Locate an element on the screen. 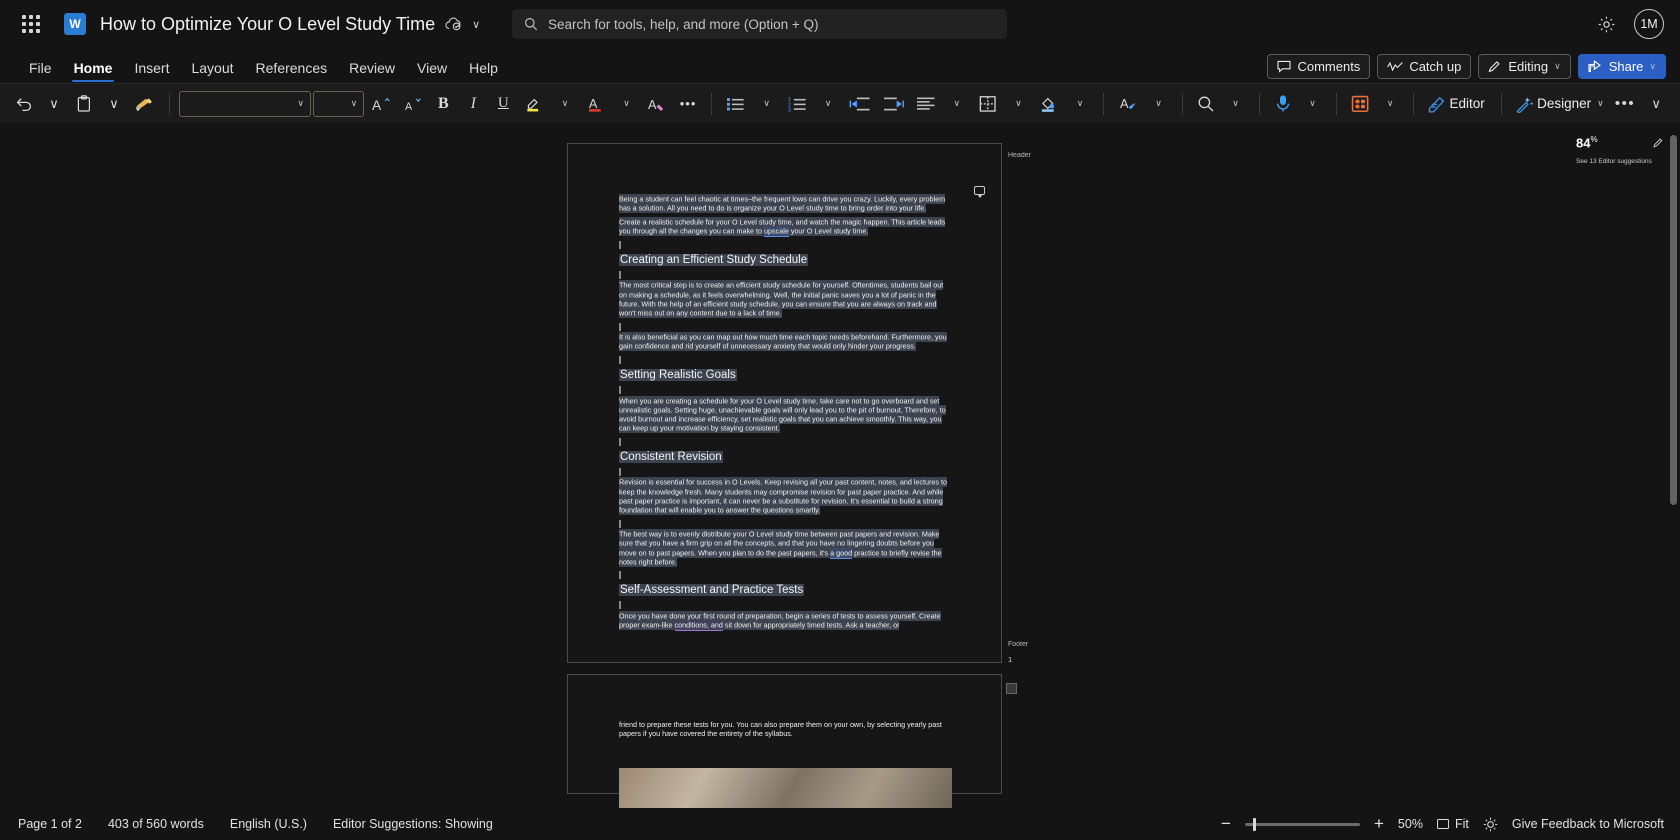 The width and height of the screenshot is (1680, 840). shrink-font-button: A is located at coordinates (413, 104).